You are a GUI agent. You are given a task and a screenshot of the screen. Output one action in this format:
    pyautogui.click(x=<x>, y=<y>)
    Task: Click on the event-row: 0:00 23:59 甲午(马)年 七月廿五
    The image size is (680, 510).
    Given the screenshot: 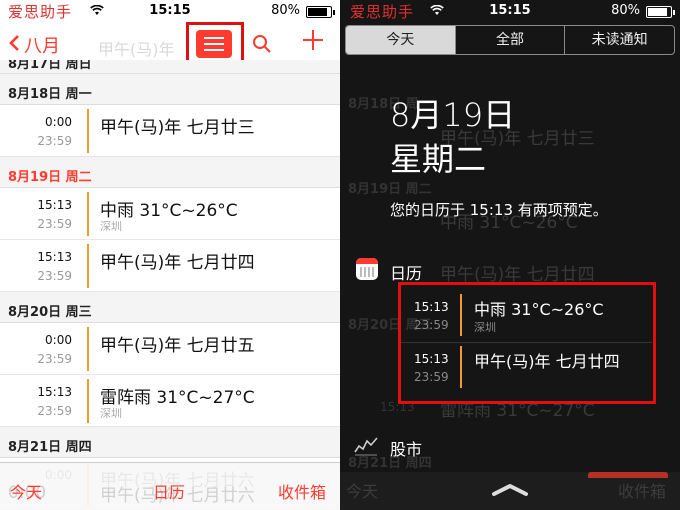 What is the action you would take?
    pyautogui.click(x=170, y=349)
    